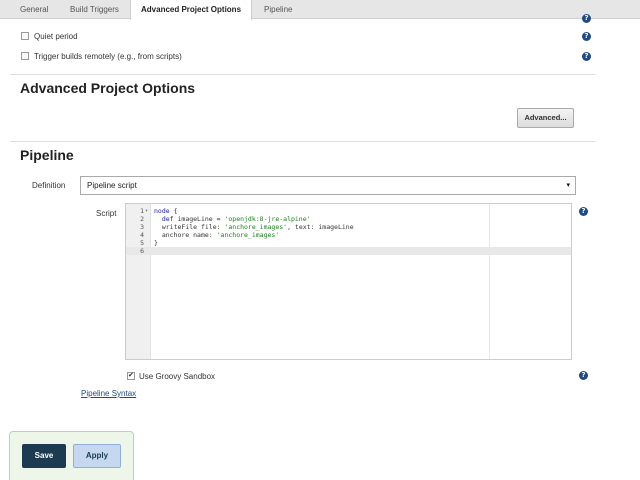 This screenshot has height=480, width=640. What do you see at coordinates (25, 56) in the screenshot?
I see `trigger-remote-checkbox` at bounding box center [25, 56].